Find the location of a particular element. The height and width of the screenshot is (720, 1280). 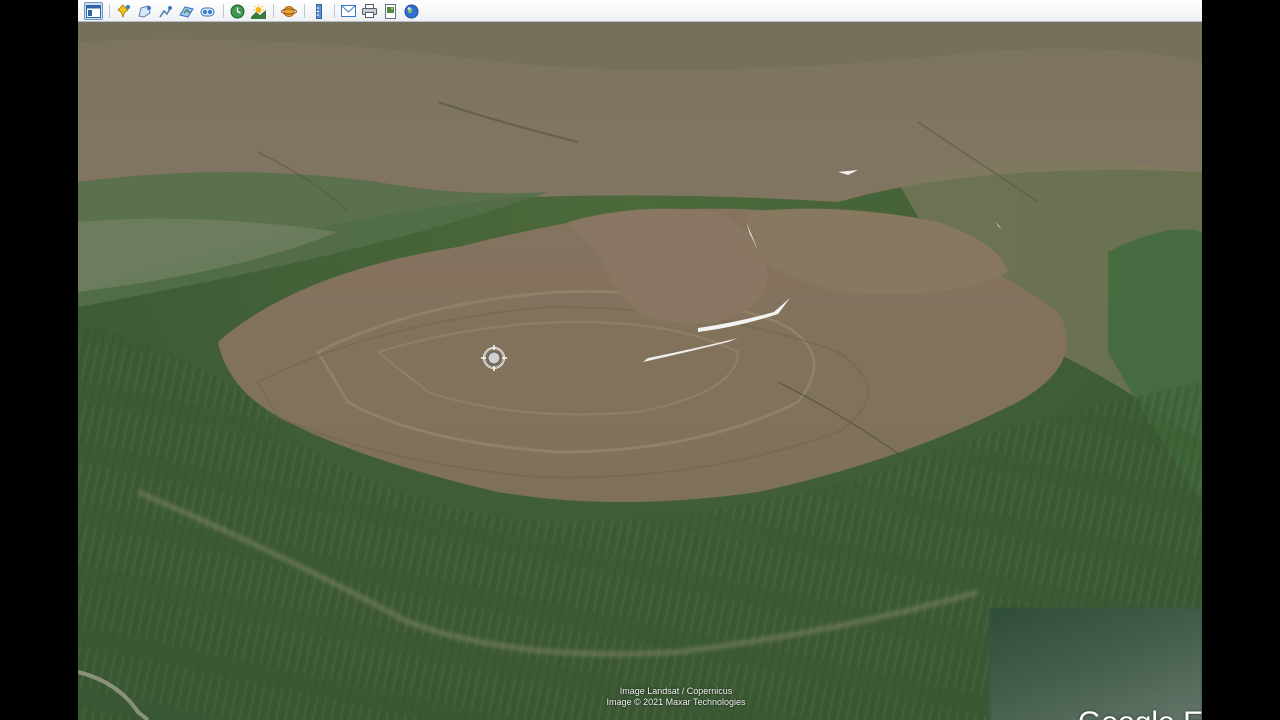

clock-icon is located at coordinates (237, 11).